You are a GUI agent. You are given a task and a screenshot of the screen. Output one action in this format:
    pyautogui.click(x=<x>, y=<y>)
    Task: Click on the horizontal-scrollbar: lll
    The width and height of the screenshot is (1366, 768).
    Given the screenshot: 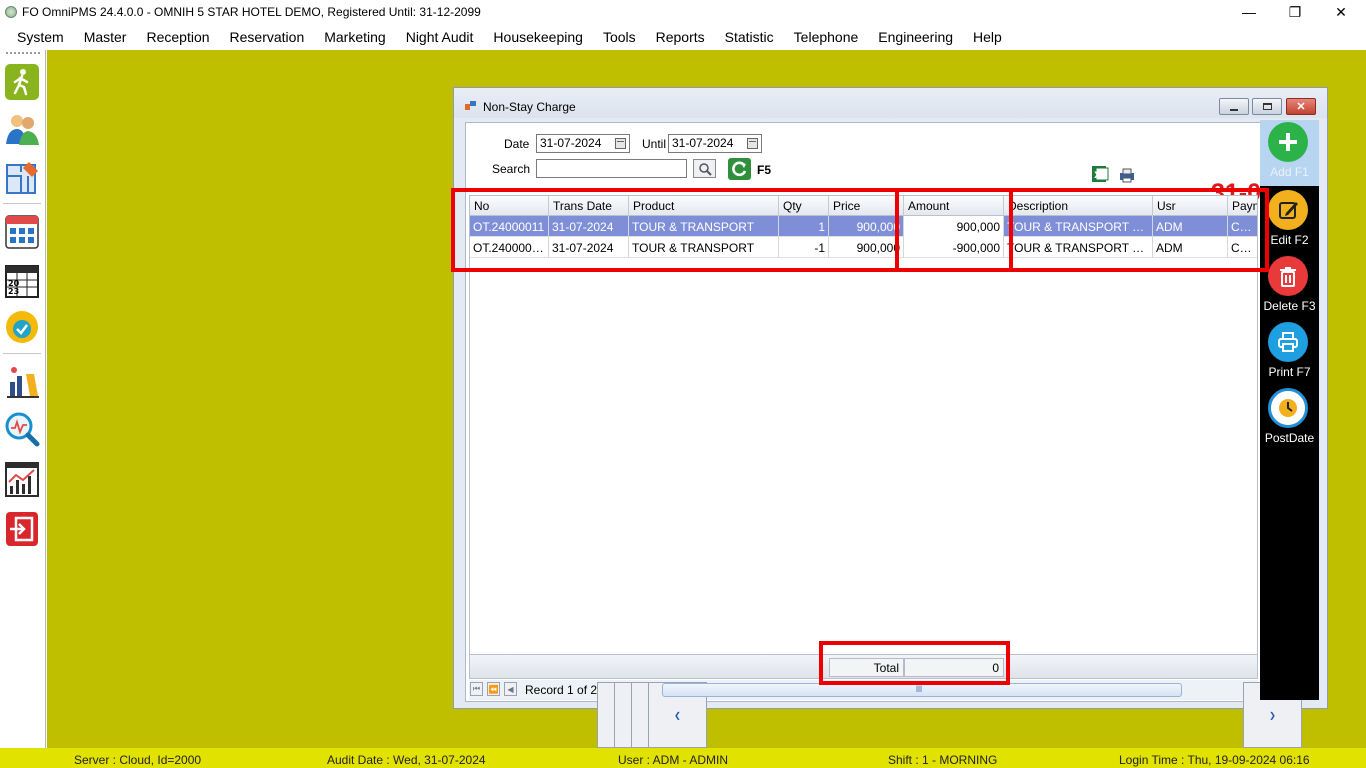 What is the action you would take?
    pyautogui.click(x=922, y=690)
    